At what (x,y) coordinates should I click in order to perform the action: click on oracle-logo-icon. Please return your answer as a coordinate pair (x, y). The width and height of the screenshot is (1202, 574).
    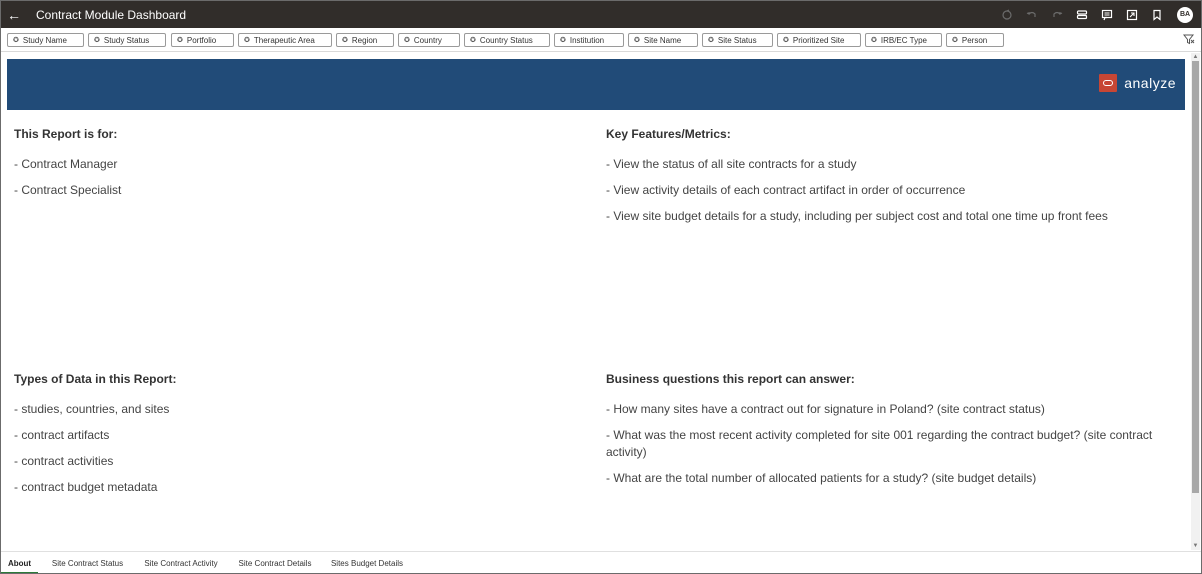
    Looking at the image, I should click on (1108, 83).